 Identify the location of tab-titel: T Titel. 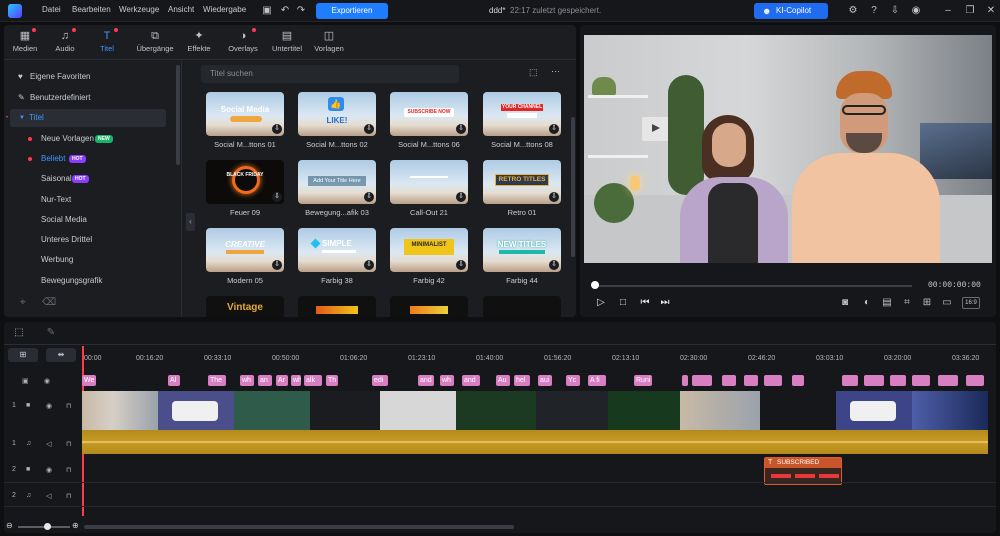
(107, 42).